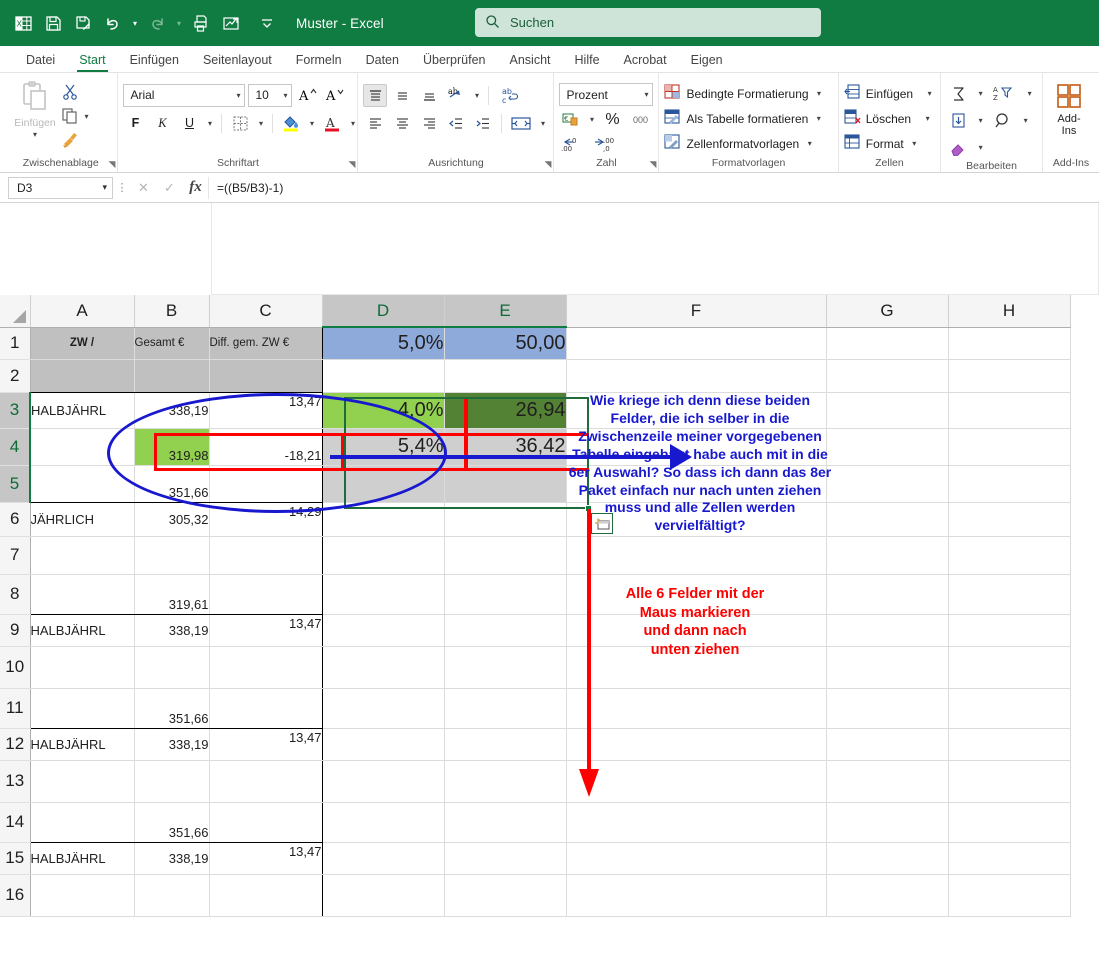 This screenshot has height=965, width=1099. What do you see at coordinates (383, 555) in the screenshot?
I see `cell-d7` at bounding box center [383, 555].